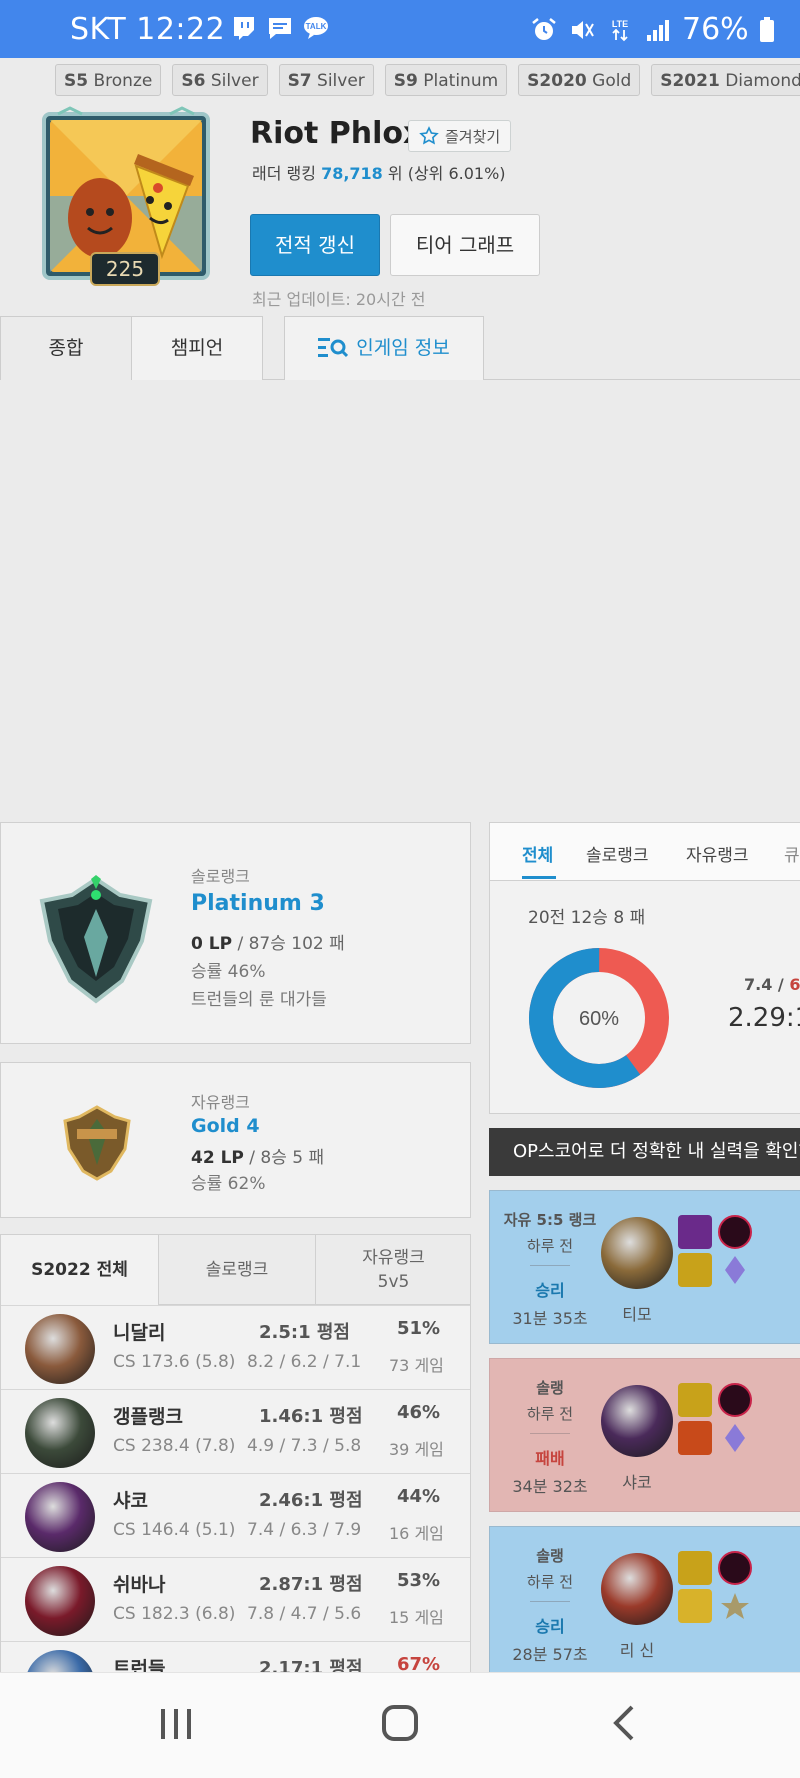 Image resolution: width=800 pixels, height=1778 pixels. What do you see at coordinates (96, 939) in the screenshot?
I see `platinum-emblem-icon` at bounding box center [96, 939].